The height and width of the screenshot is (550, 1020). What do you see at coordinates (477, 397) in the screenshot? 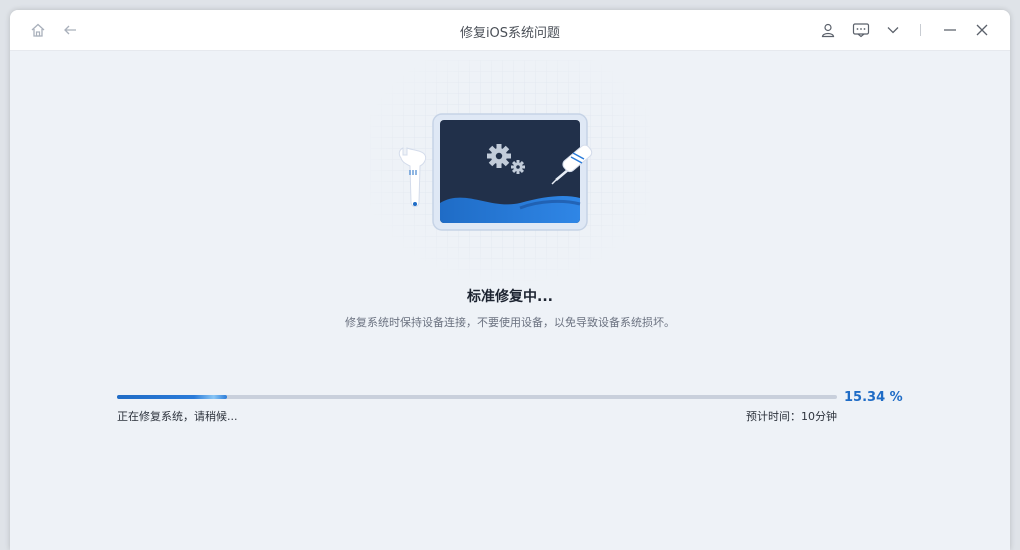
I see `progress-bar` at bounding box center [477, 397].